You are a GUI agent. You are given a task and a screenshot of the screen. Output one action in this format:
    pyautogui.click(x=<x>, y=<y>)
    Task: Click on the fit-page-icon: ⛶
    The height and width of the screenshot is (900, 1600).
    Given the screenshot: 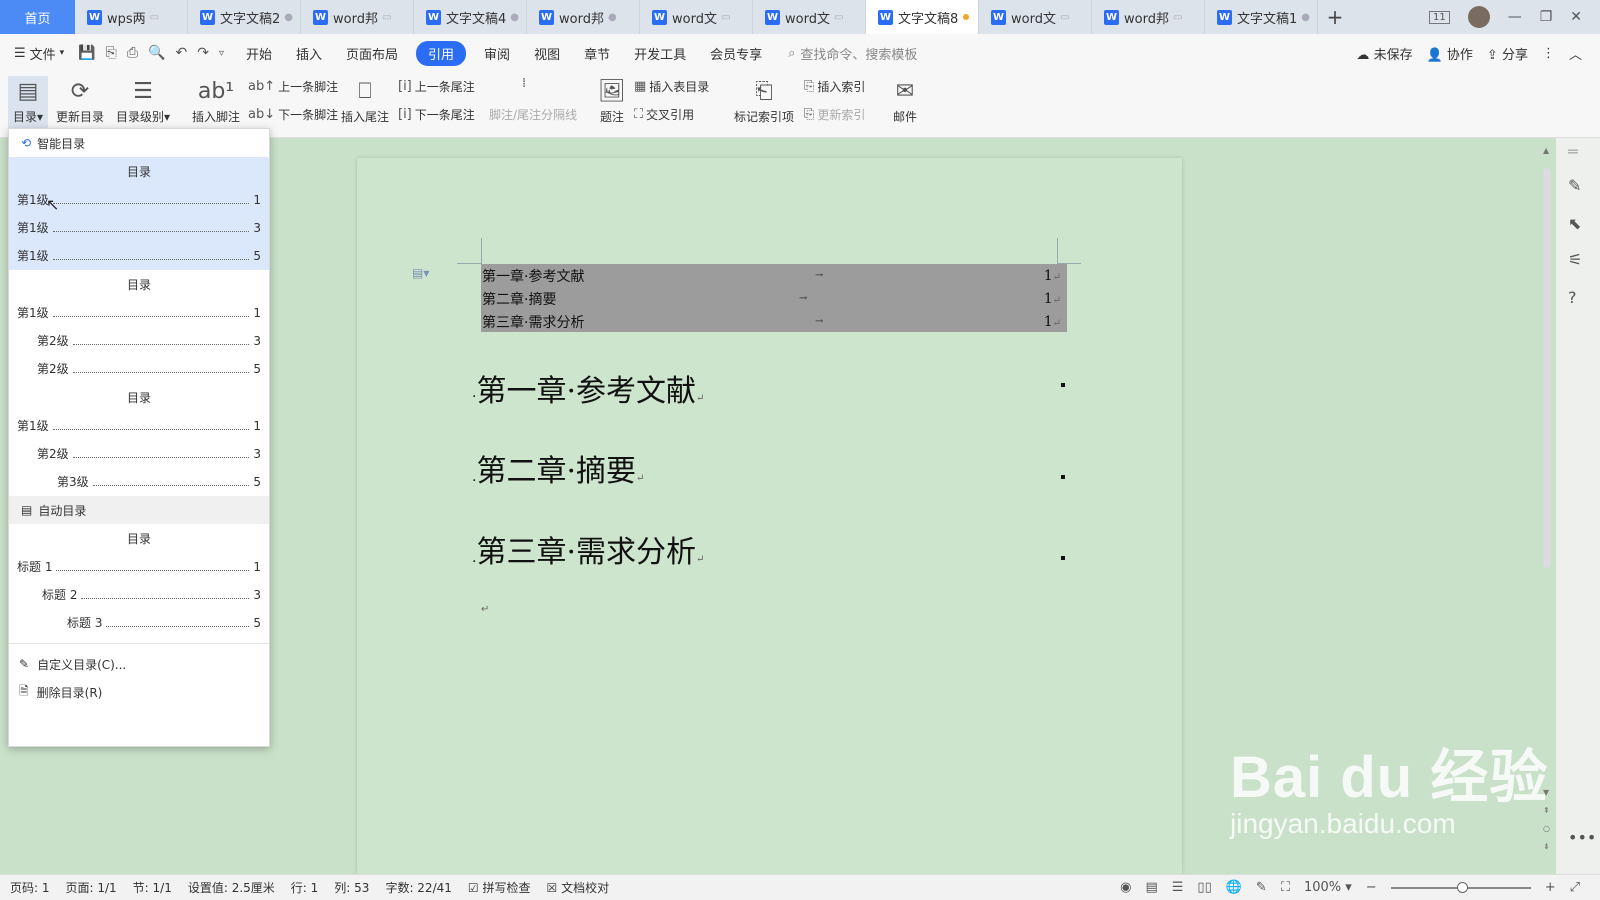 What is the action you would take?
    pyautogui.click(x=1285, y=887)
    